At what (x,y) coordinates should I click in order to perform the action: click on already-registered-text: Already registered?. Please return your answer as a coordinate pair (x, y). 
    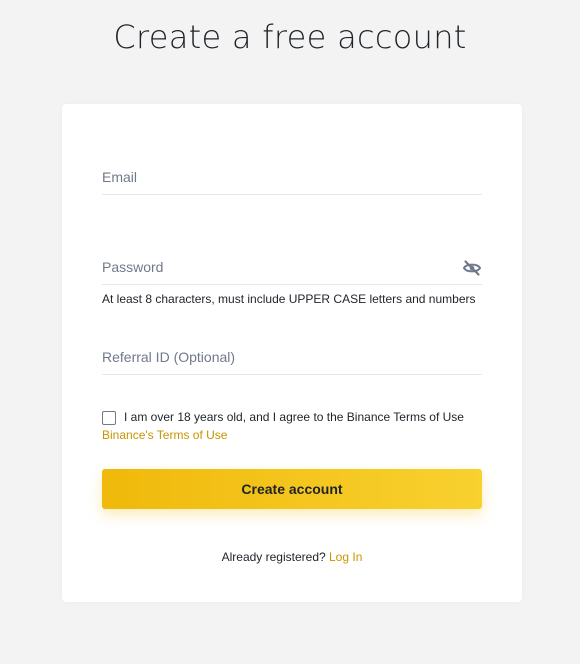
    Looking at the image, I should click on (275, 557).